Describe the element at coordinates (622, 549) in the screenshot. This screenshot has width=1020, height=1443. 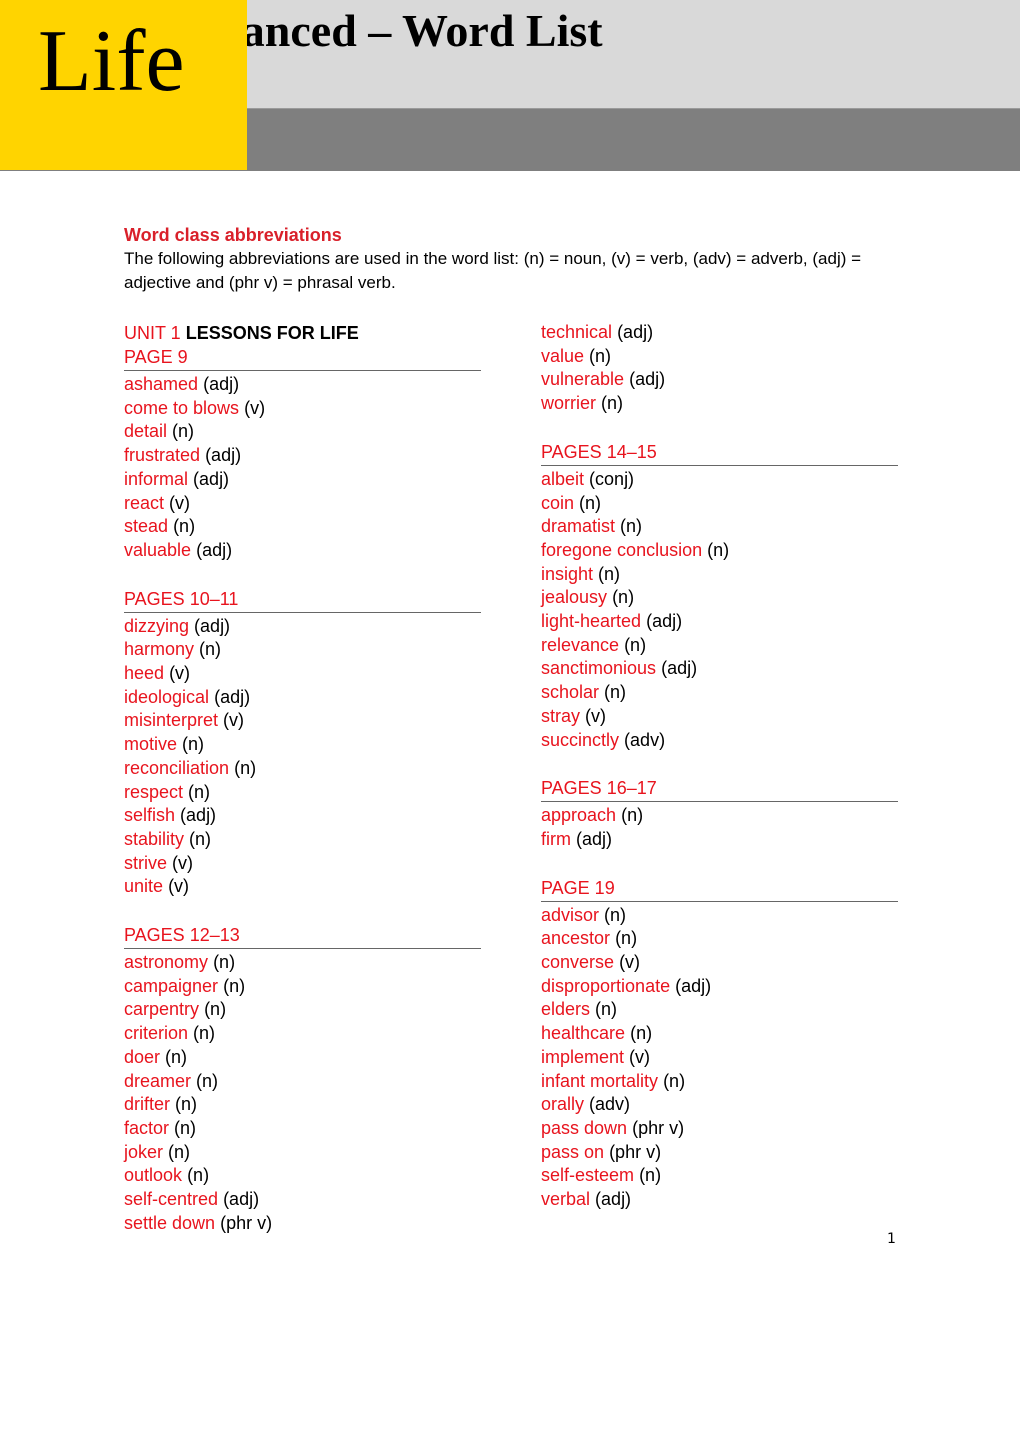
I see `entry-word: foregone conclusion` at that location.